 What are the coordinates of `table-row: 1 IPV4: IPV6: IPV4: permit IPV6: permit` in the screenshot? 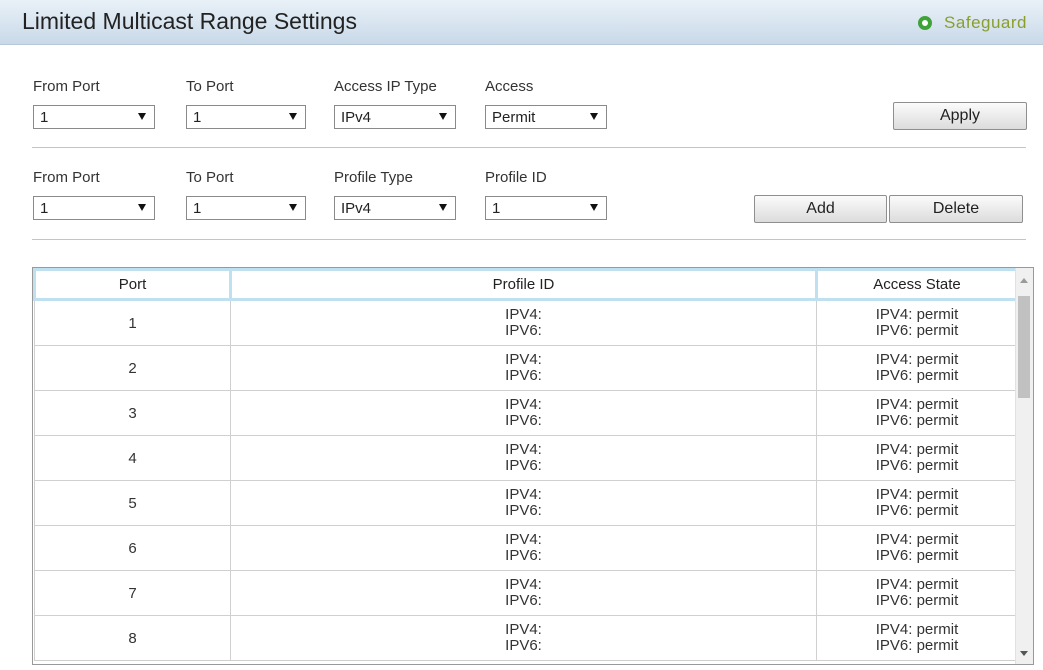 It's located at (526, 322).